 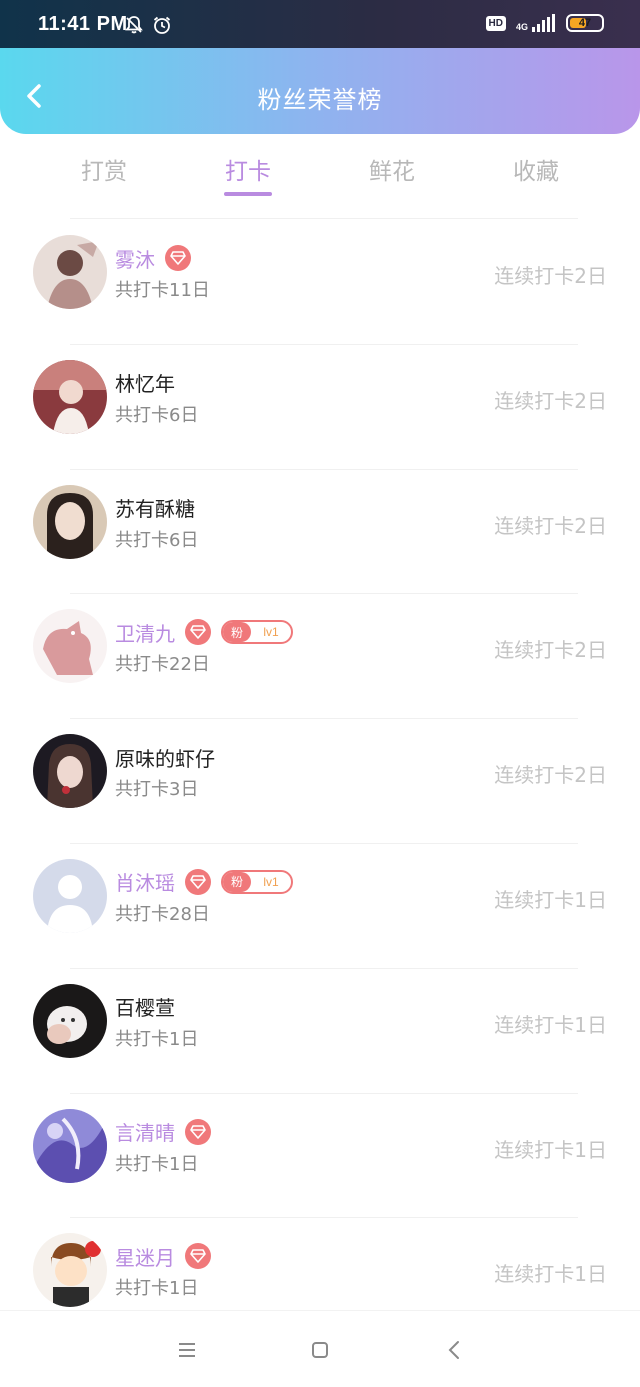 I want to click on tab-label: 打卡, so click(x=248, y=172).